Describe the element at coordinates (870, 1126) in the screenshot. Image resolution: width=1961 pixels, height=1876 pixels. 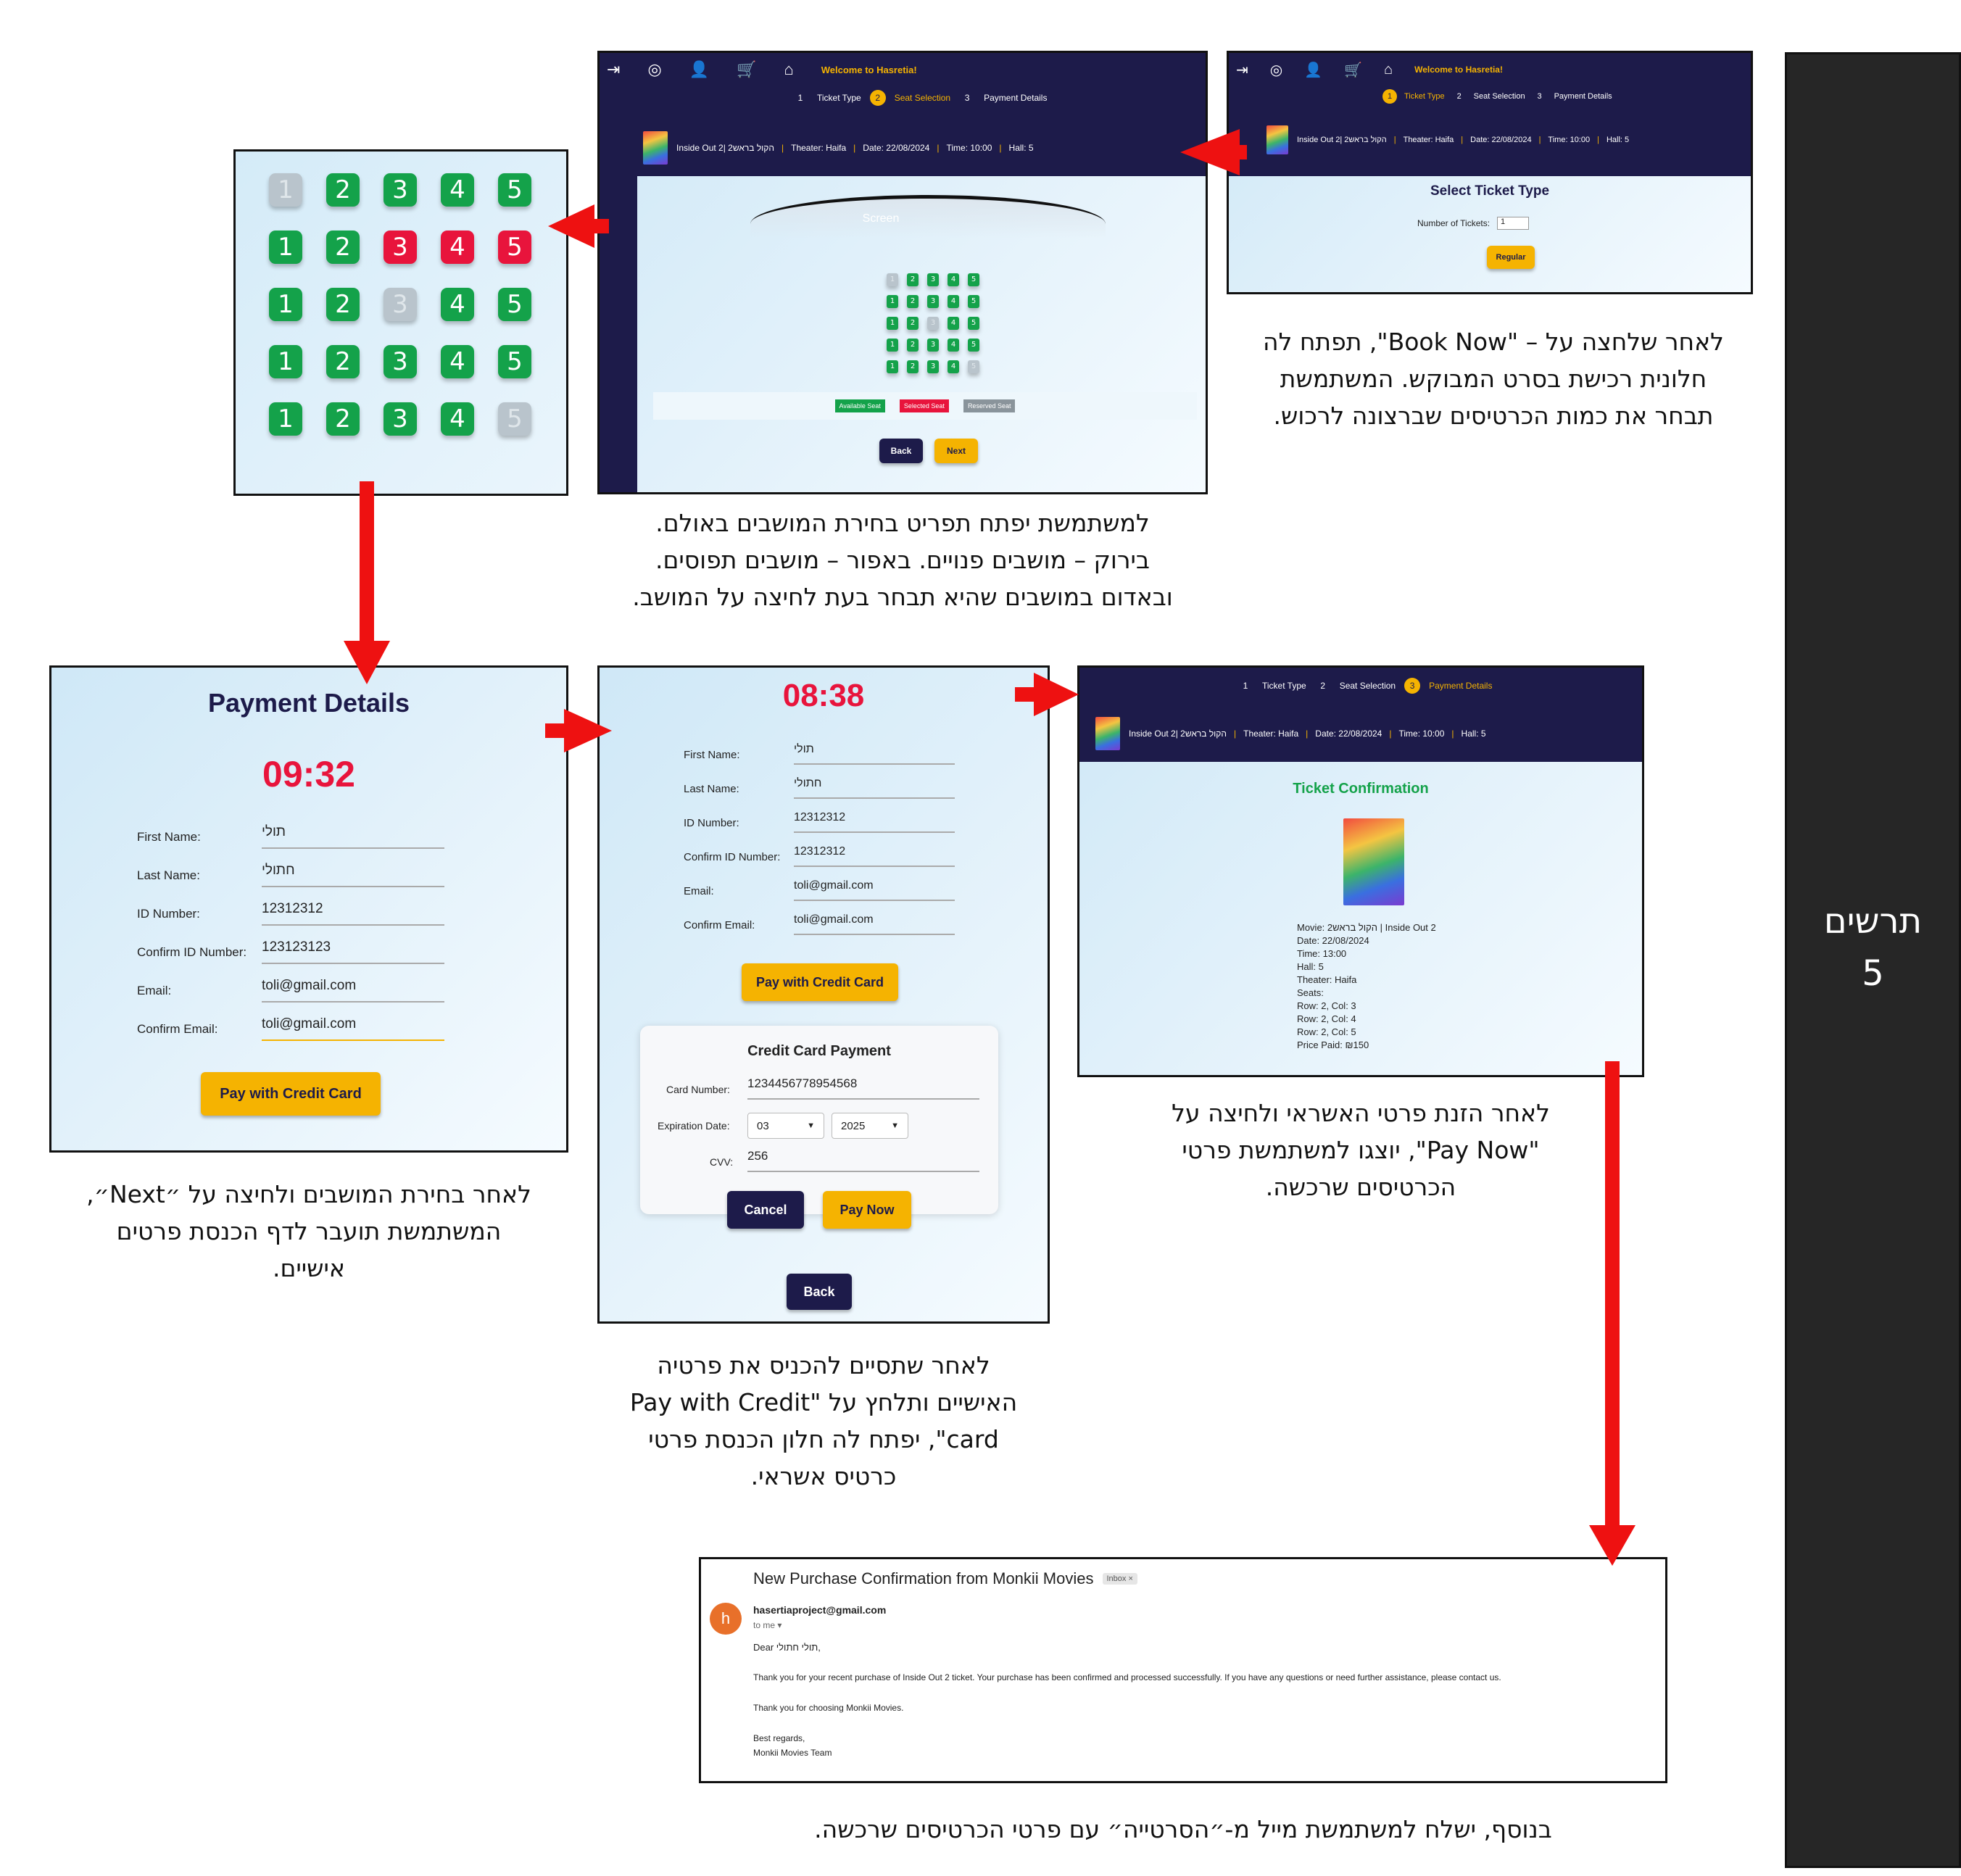
I see `exp-year-select: 2025 ▼` at that location.